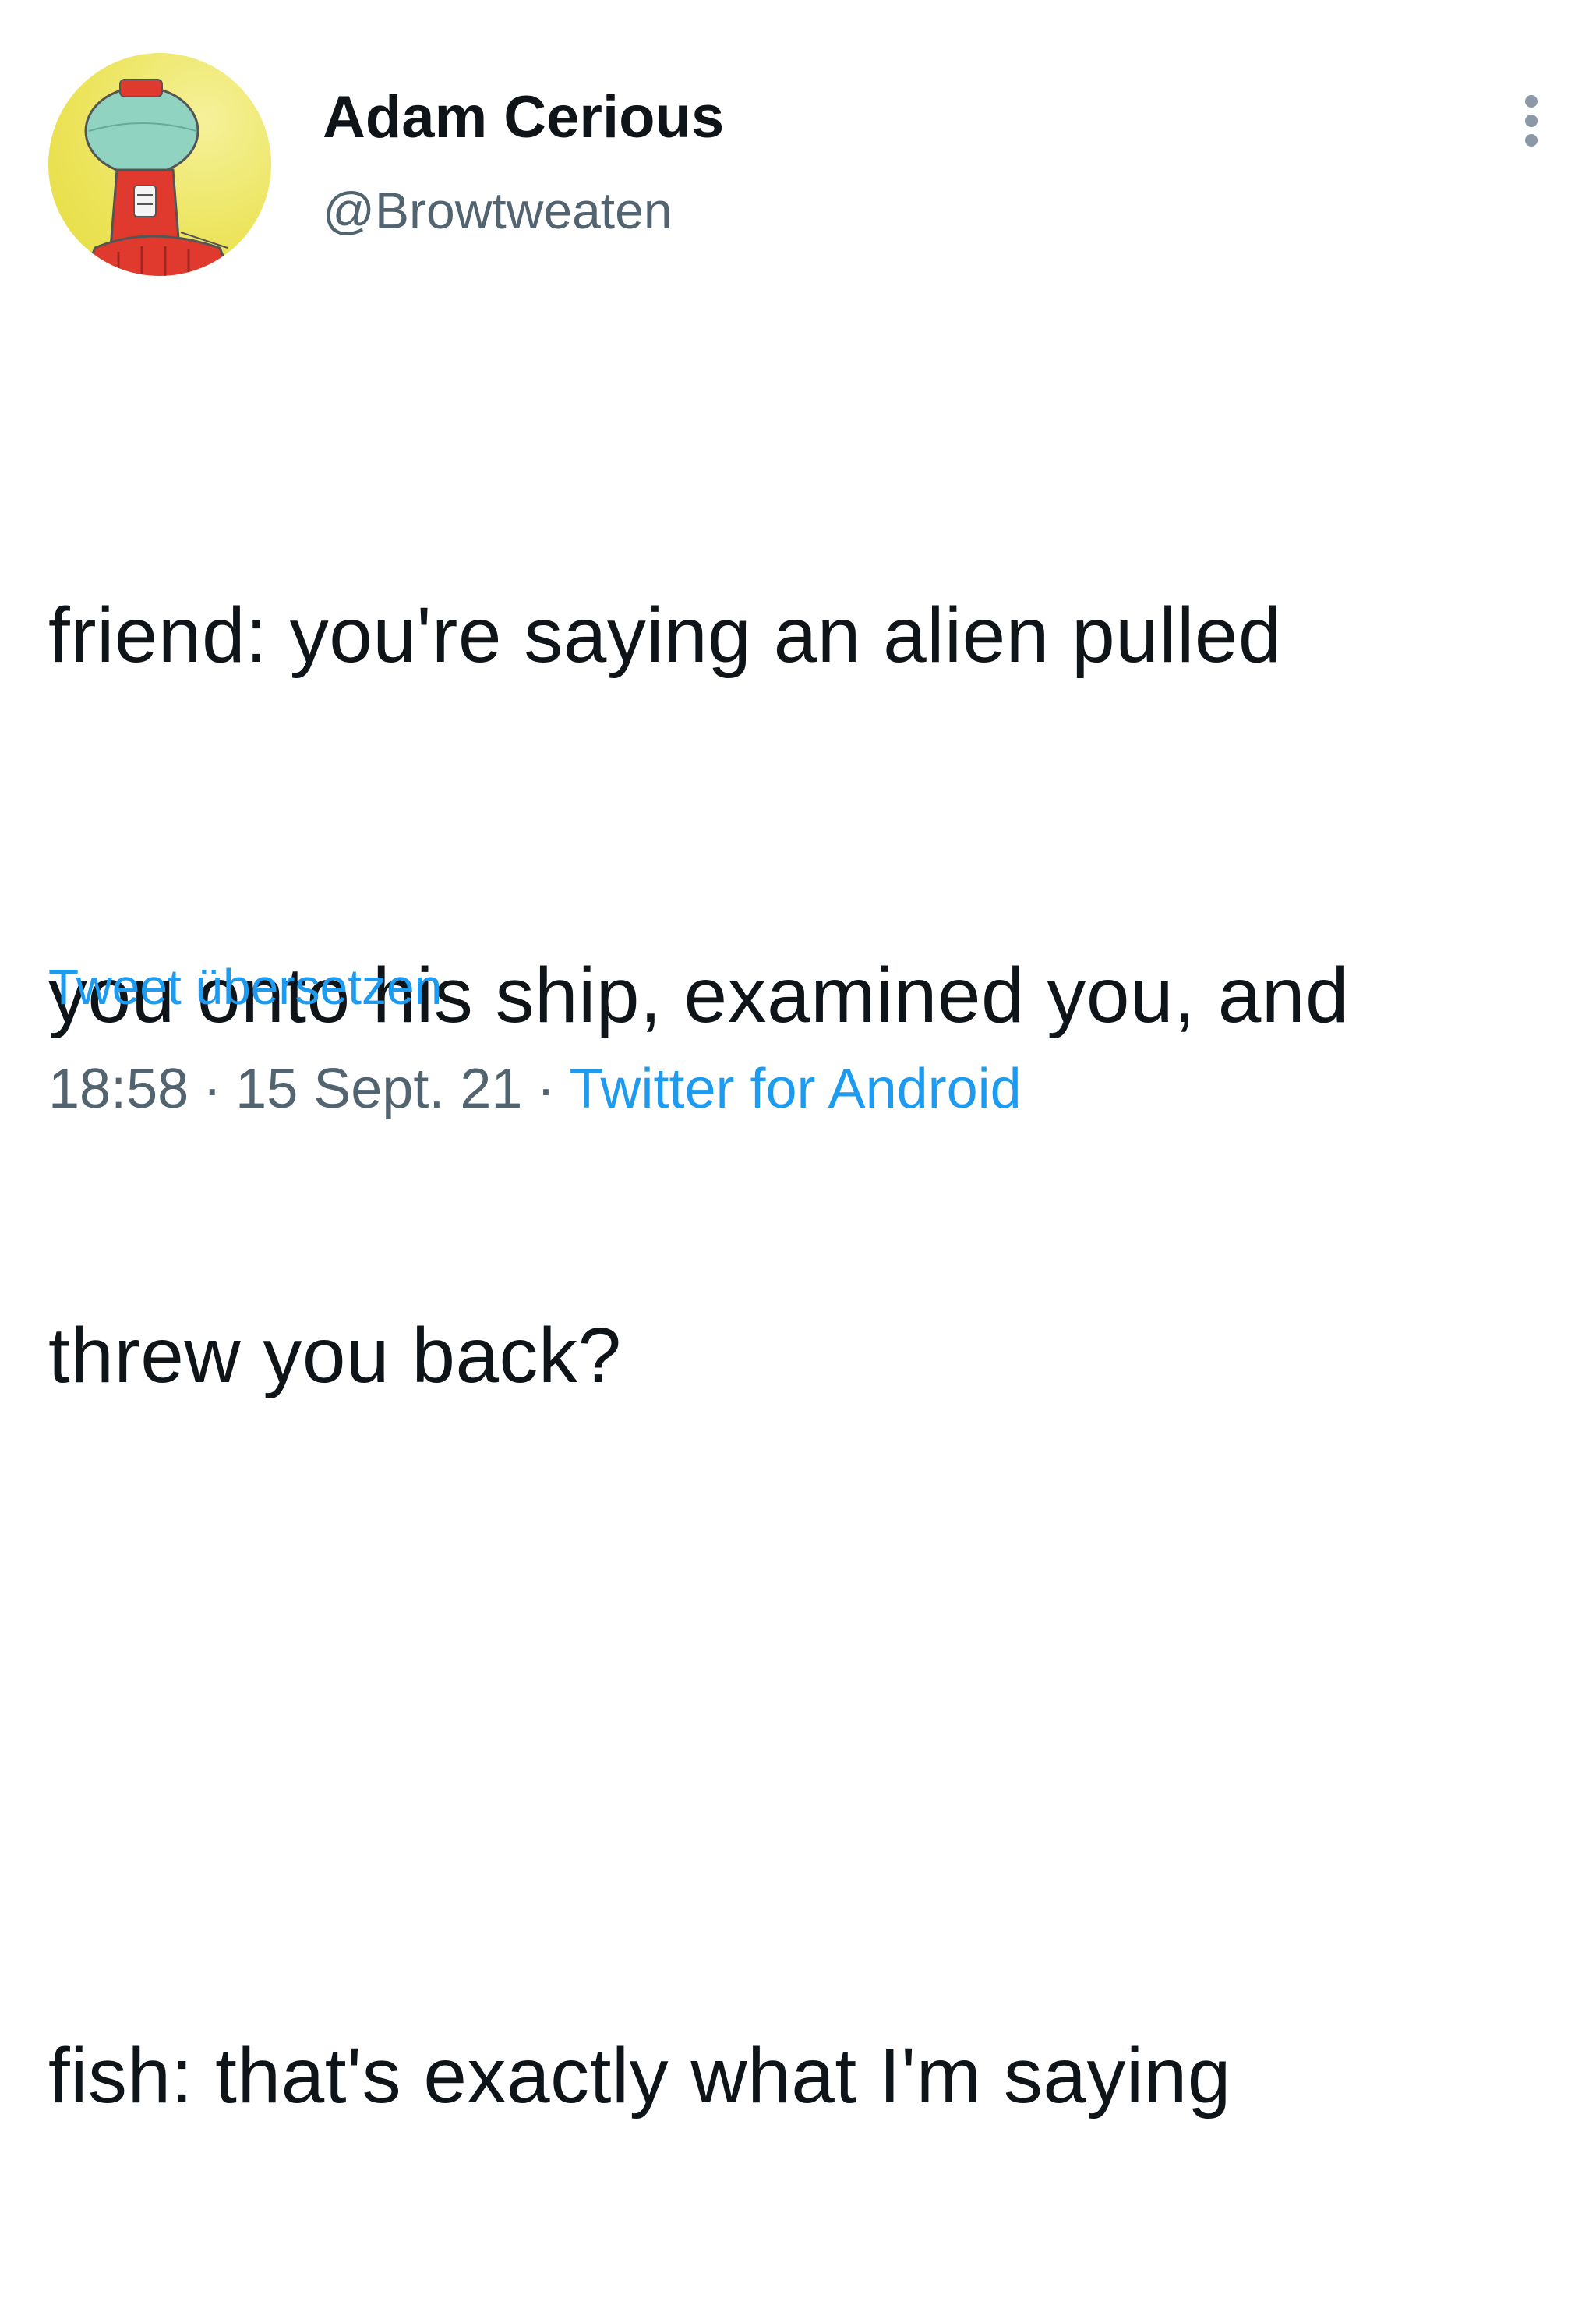 This screenshot has height=2298, width=1596. I want to click on avatar, so click(159, 164).